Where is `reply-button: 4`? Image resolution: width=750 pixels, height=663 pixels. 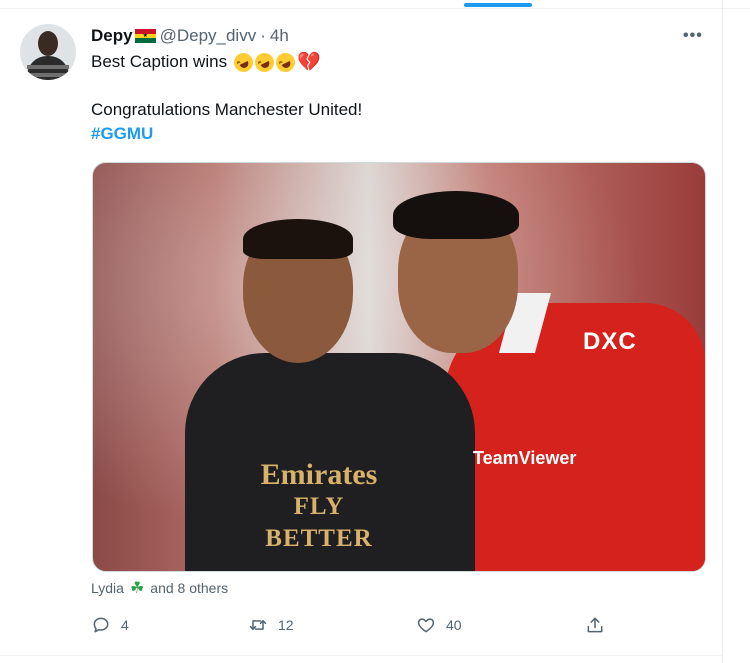 reply-button: 4 is located at coordinates (110, 625).